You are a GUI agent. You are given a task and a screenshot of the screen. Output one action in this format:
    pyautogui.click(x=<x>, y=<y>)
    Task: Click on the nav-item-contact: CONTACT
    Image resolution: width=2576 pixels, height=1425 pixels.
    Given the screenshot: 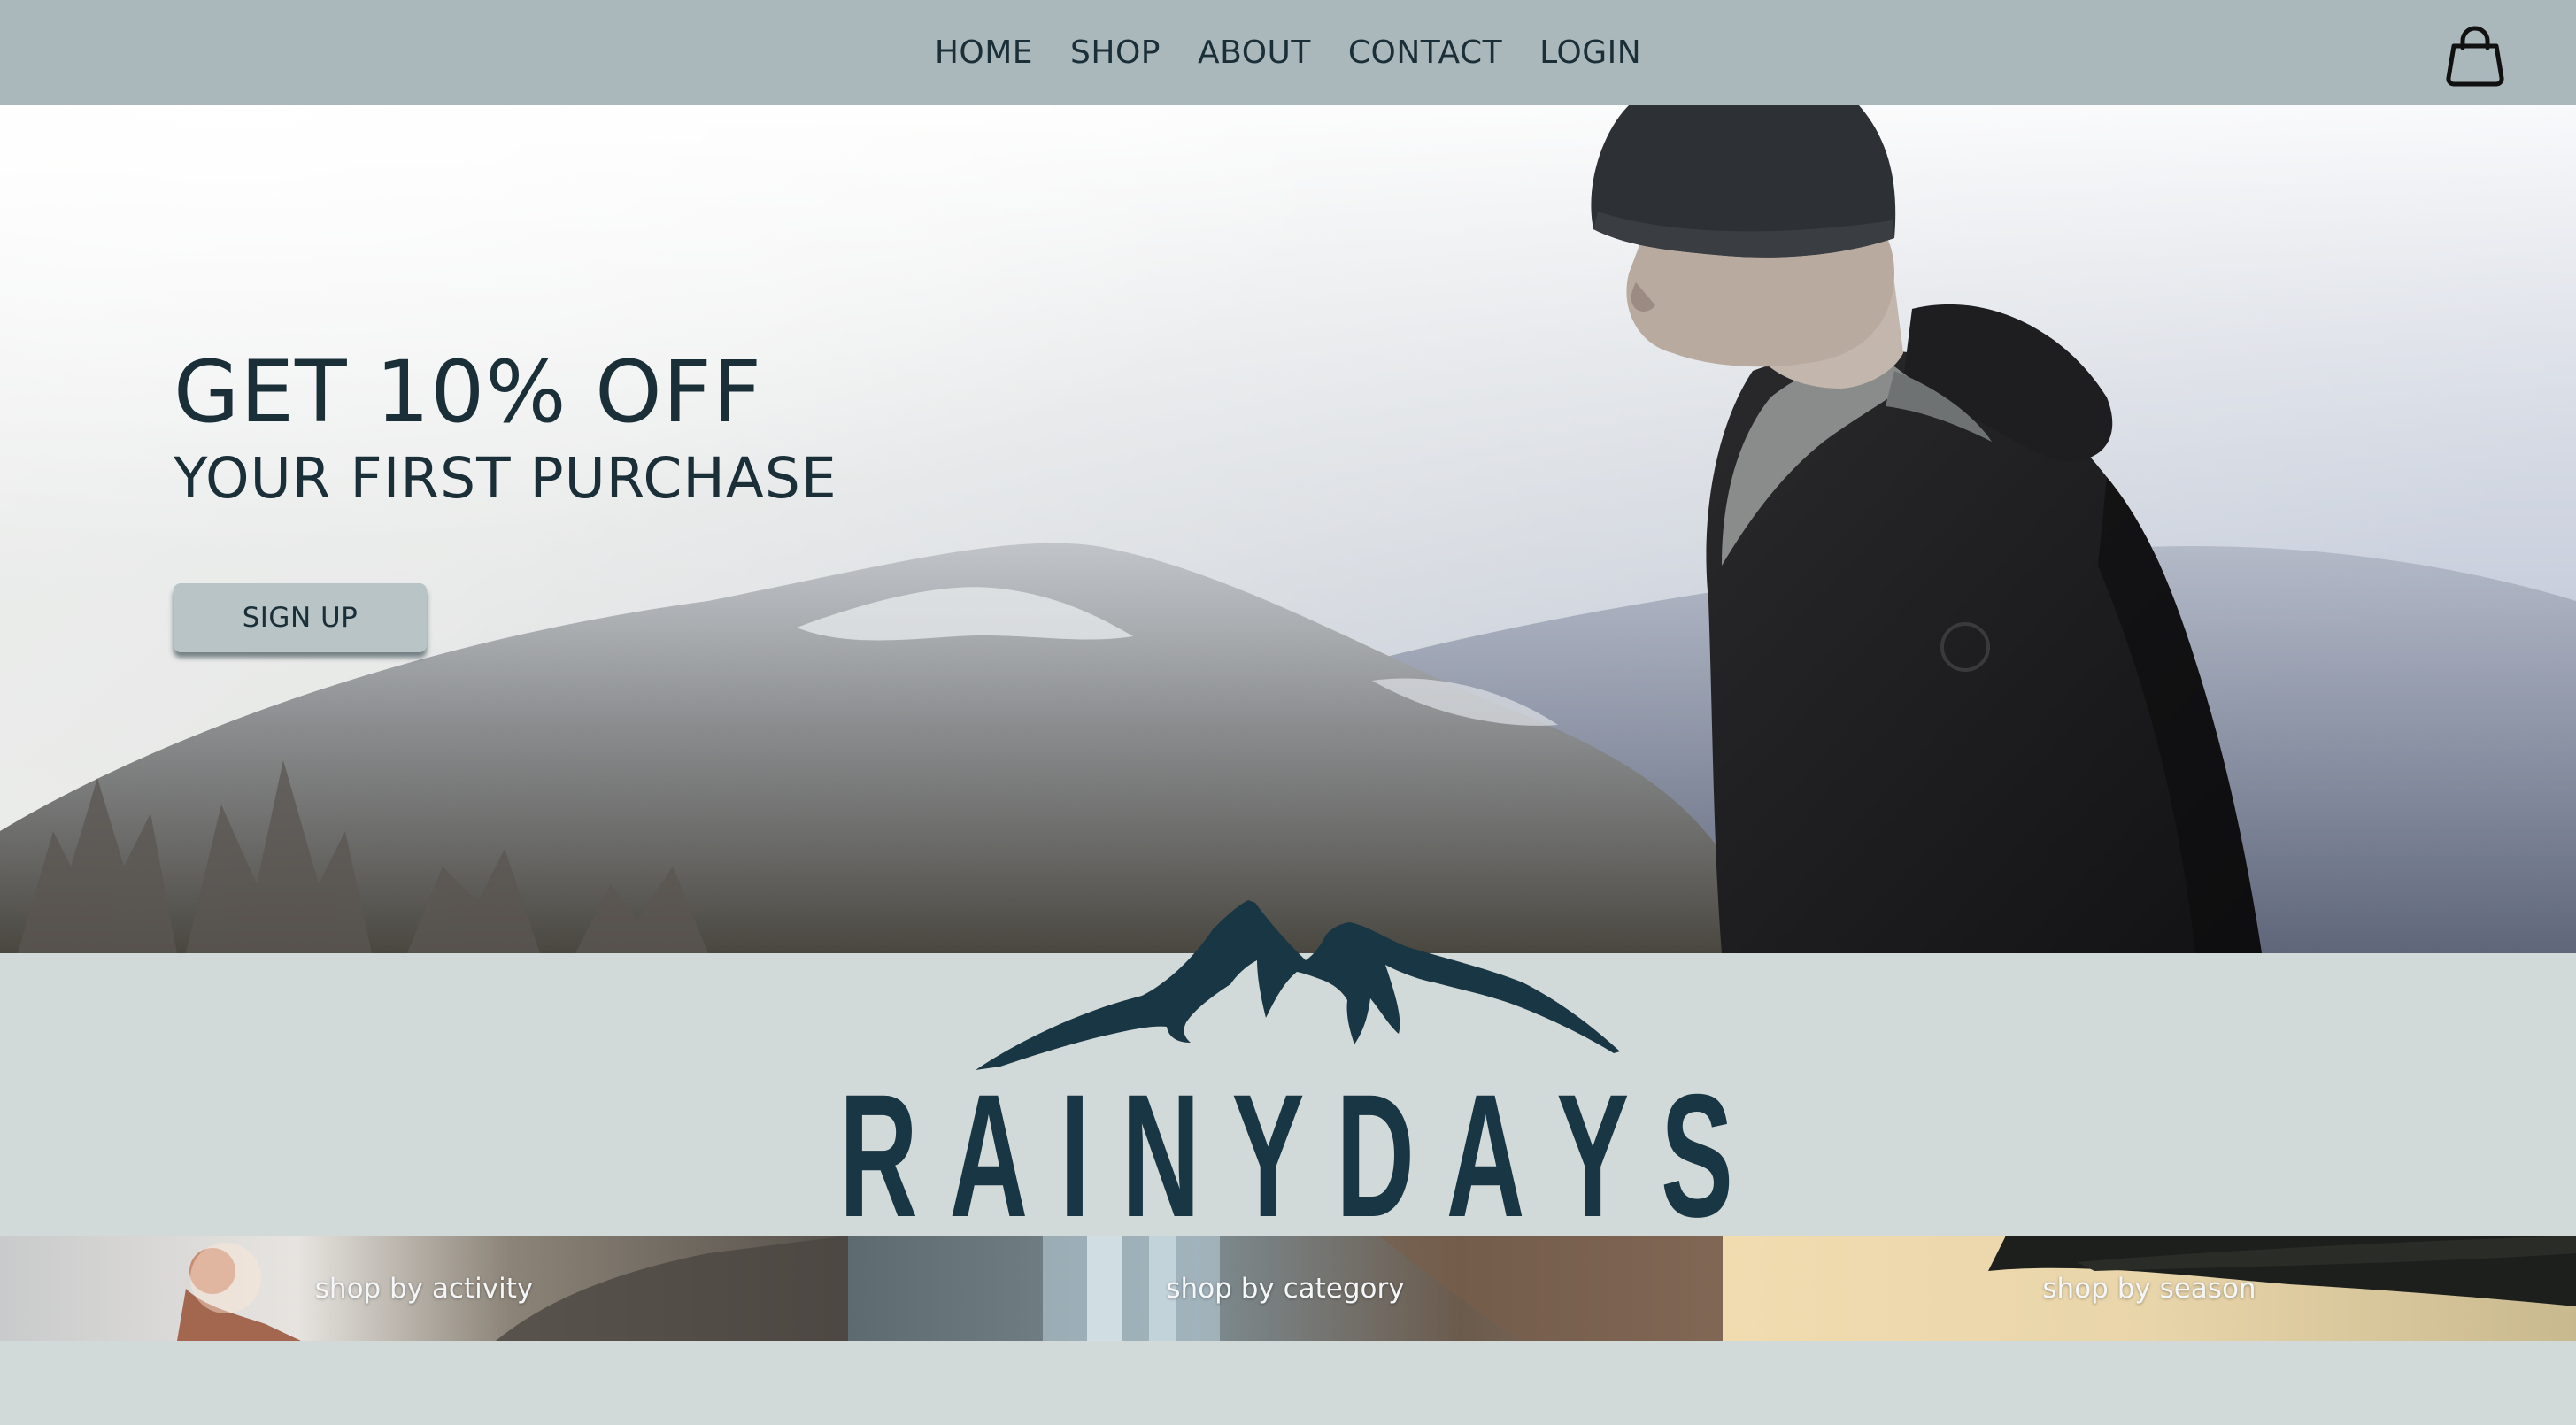 What is the action you would take?
    pyautogui.click(x=1425, y=53)
    